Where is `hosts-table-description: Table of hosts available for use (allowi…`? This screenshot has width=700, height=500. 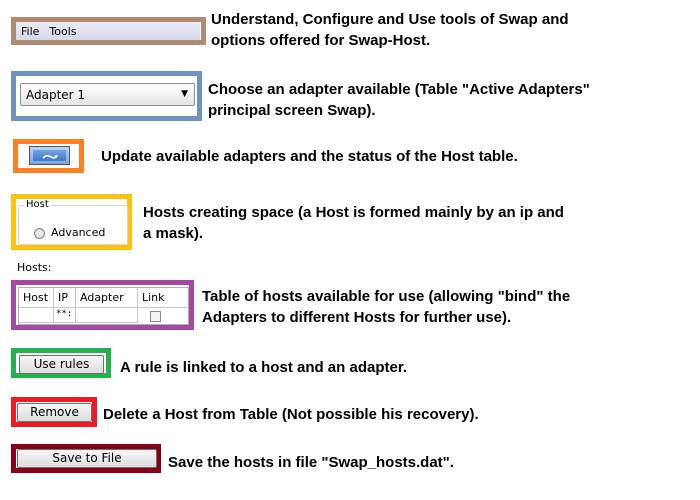 hosts-table-description: Table of hosts available for use (allowi… is located at coordinates (386, 307).